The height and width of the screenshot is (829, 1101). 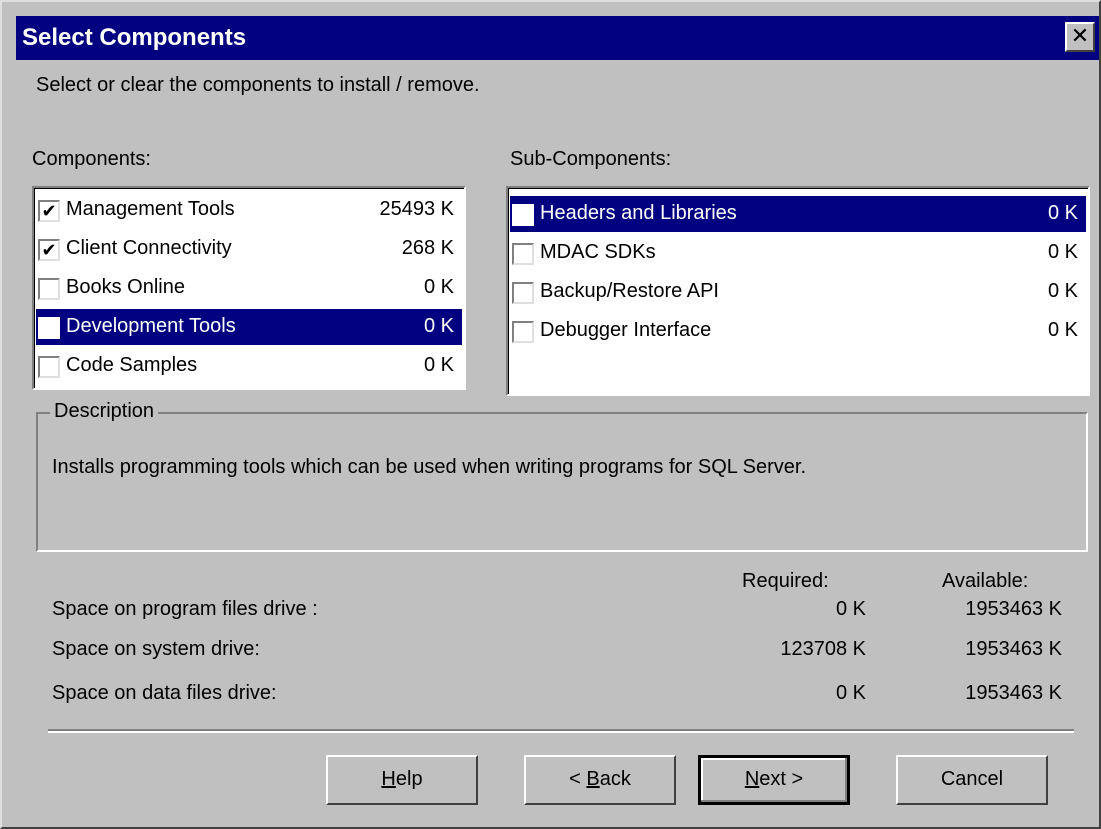 What do you see at coordinates (125, 287) in the screenshot?
I see `item-name: Books Online` at bounding box center [125, 287].